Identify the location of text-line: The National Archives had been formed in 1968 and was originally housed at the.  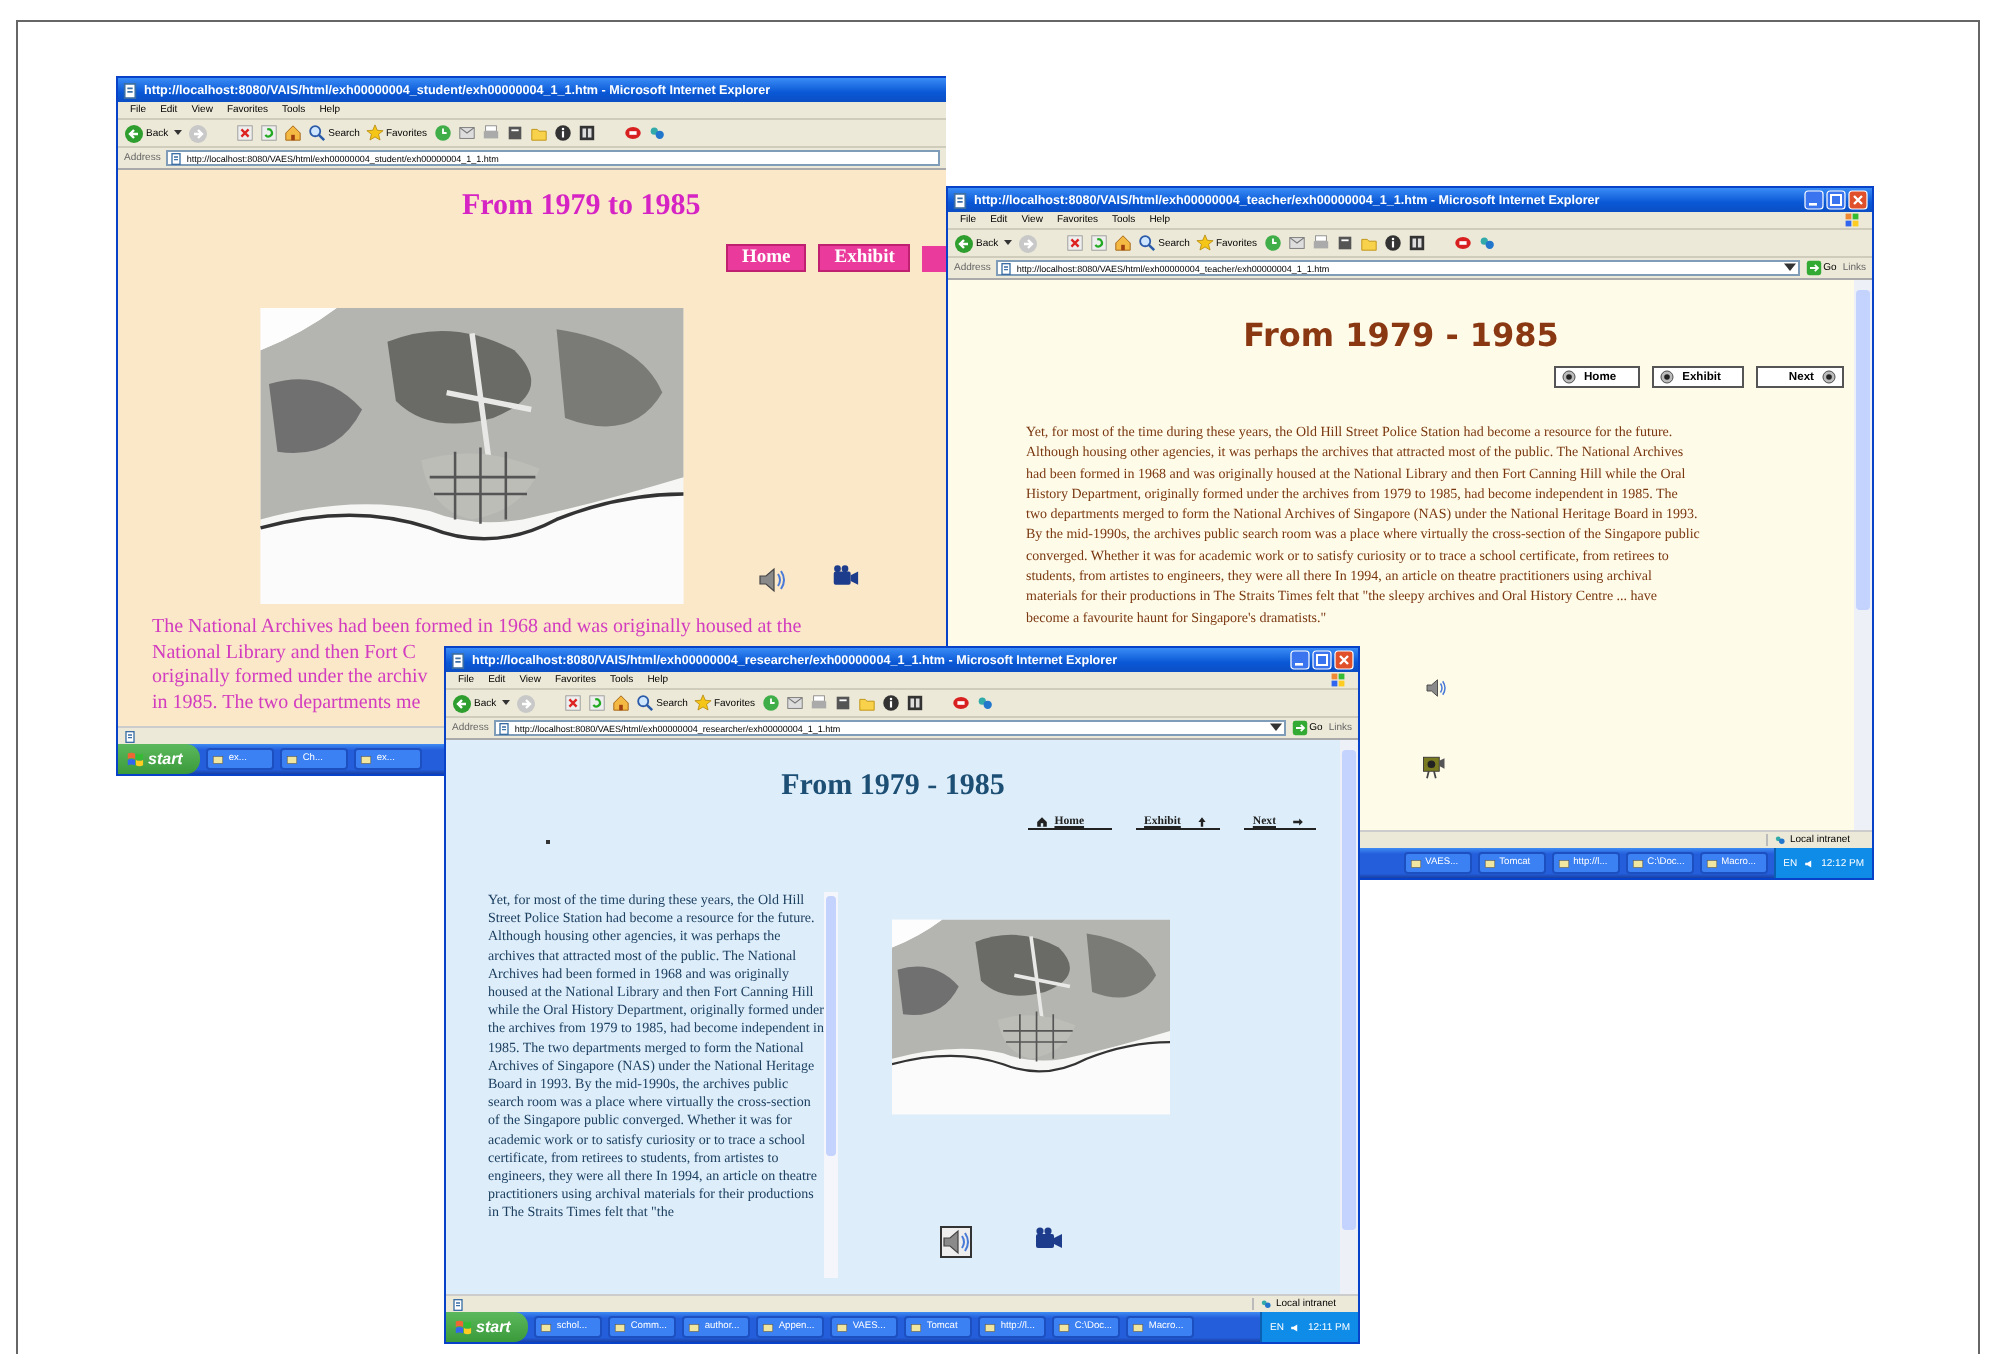
(477, 628).